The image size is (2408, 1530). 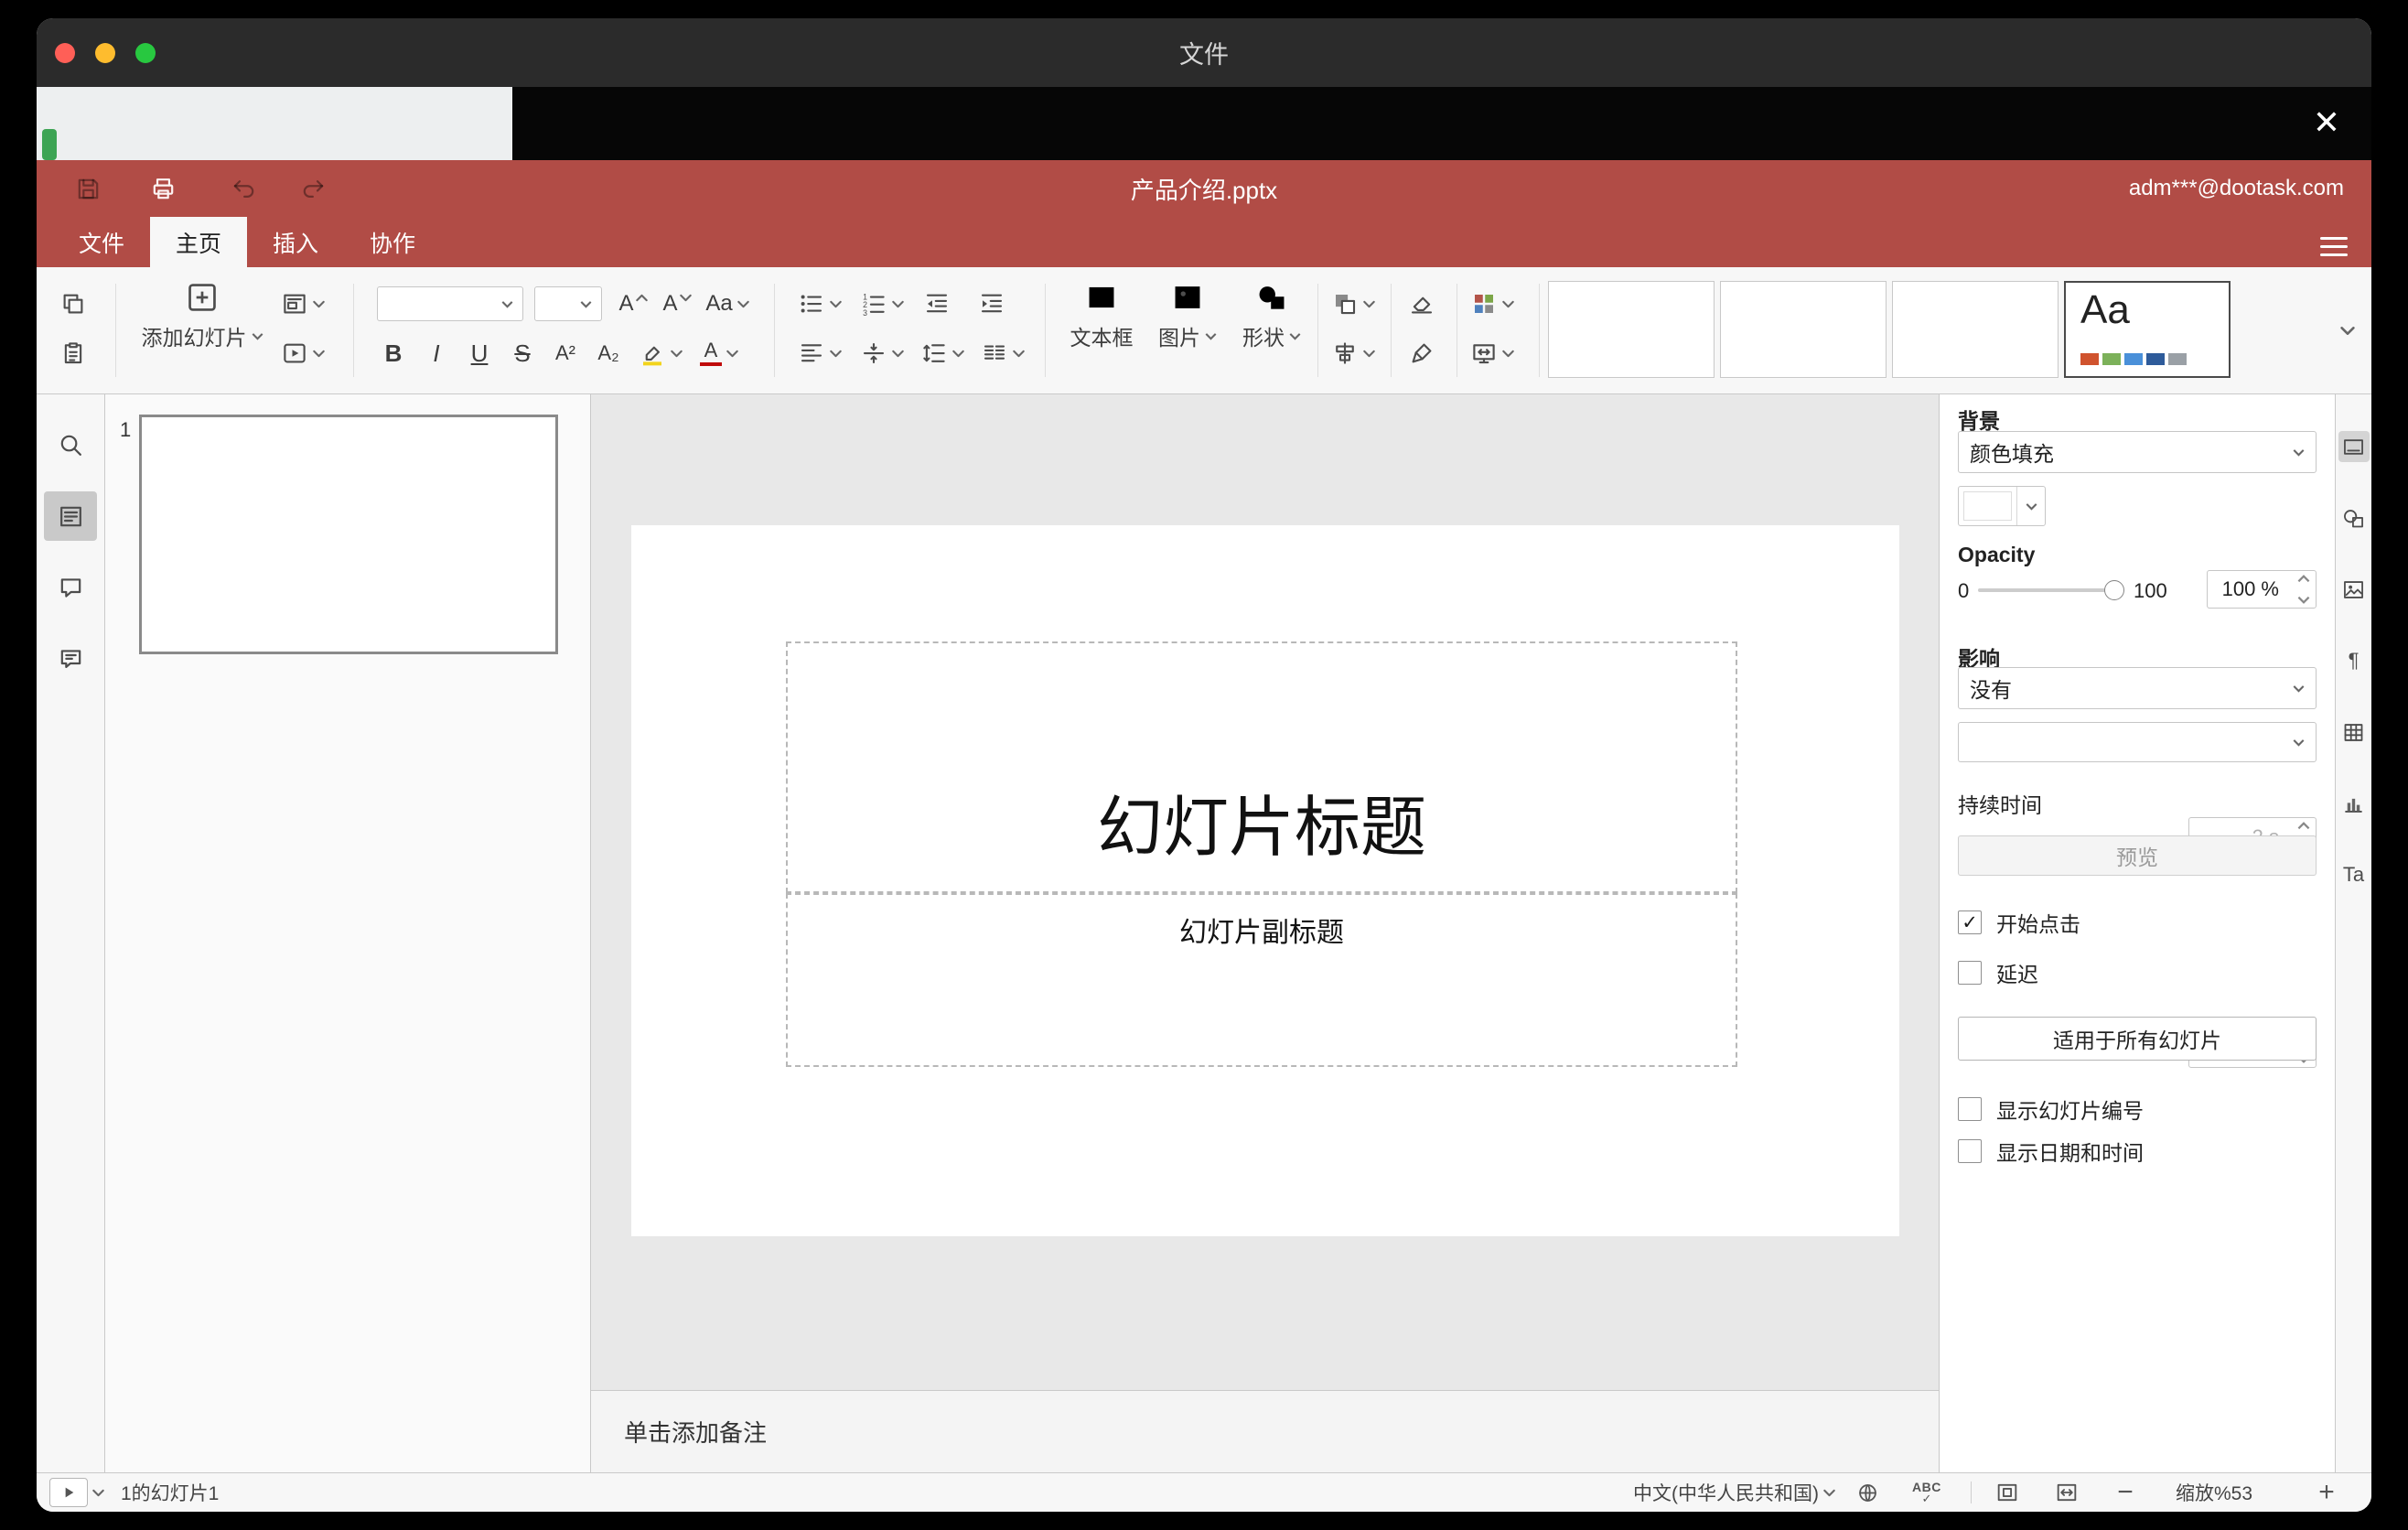 I want to click on font-color-icon: A, so click(x=719, y=353).